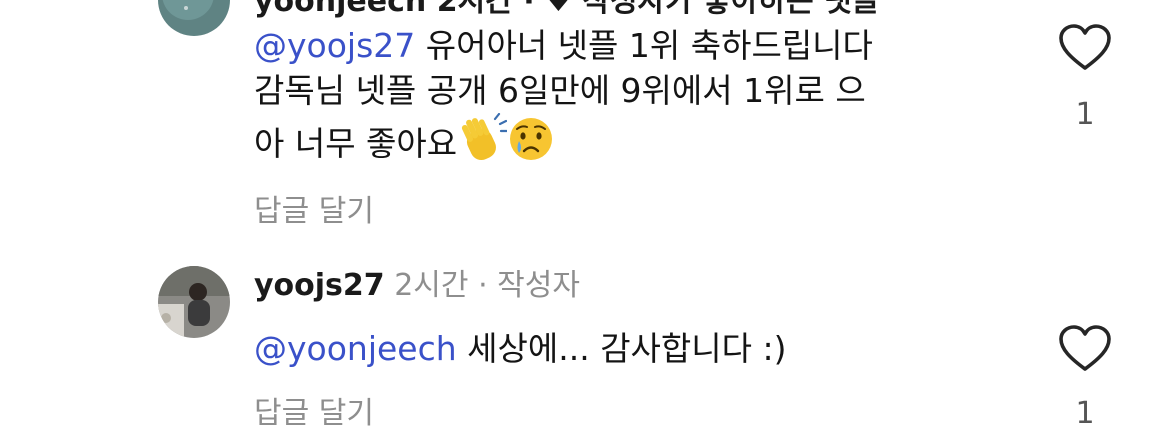  Describe the element at coordinates (634, 139) in the screenshot. I see `comment-line-3: 아 너무 좋아요` at that location.